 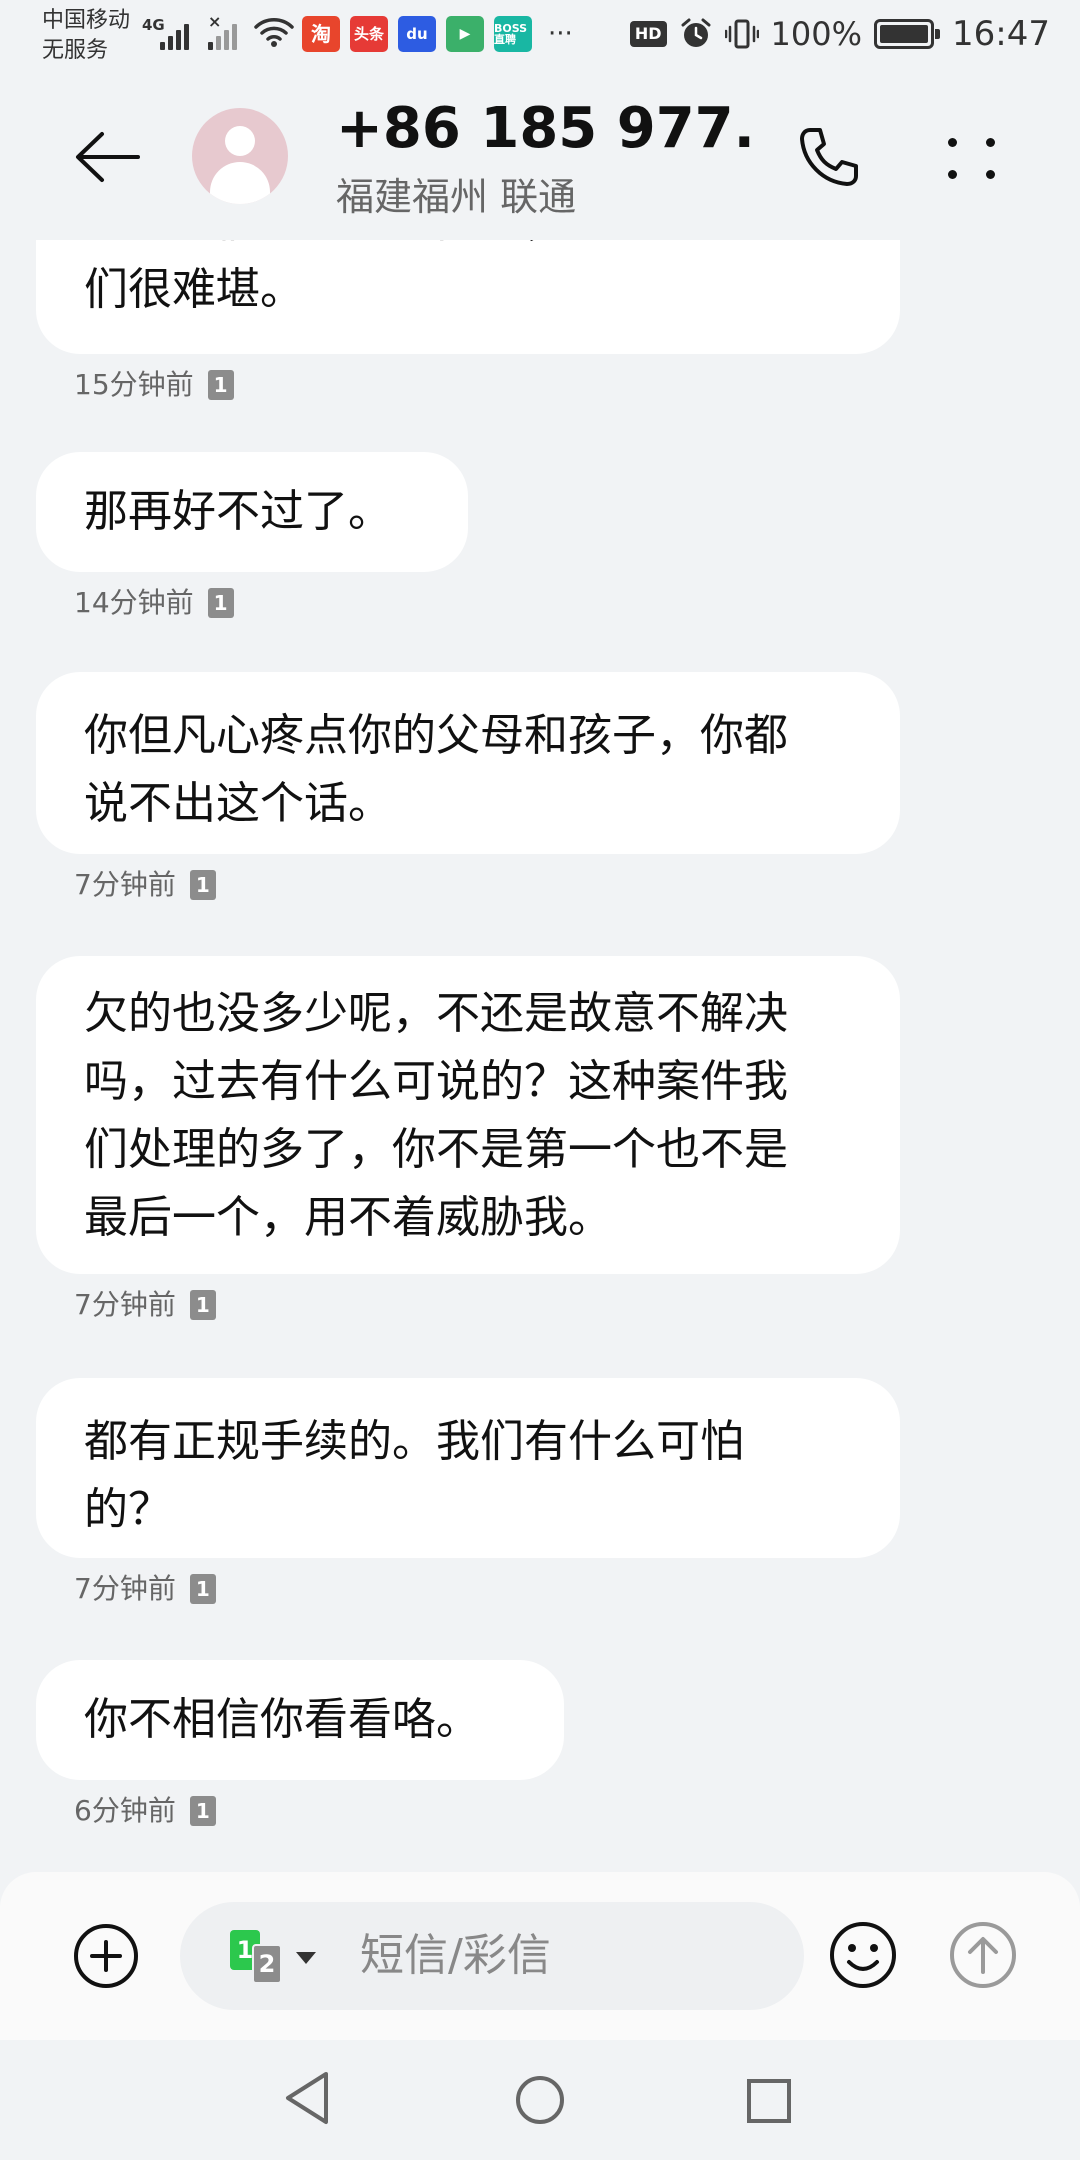 What do you see at coordinates (240, 141) in the screenshot?
I see `avatar-placeholder-icon` at bounding box center [240, 141].